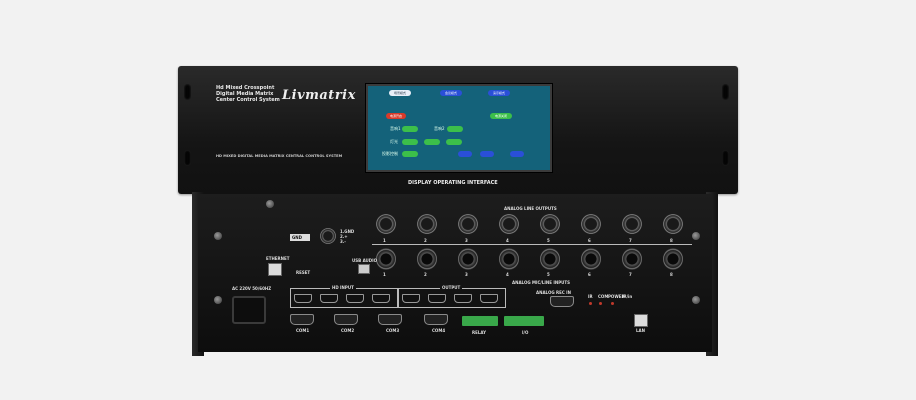 The image size is (916, 400). Describe the element at coordinates (627, 296) in the screenshot. I see `ir-in-label: IR/in` at that location.